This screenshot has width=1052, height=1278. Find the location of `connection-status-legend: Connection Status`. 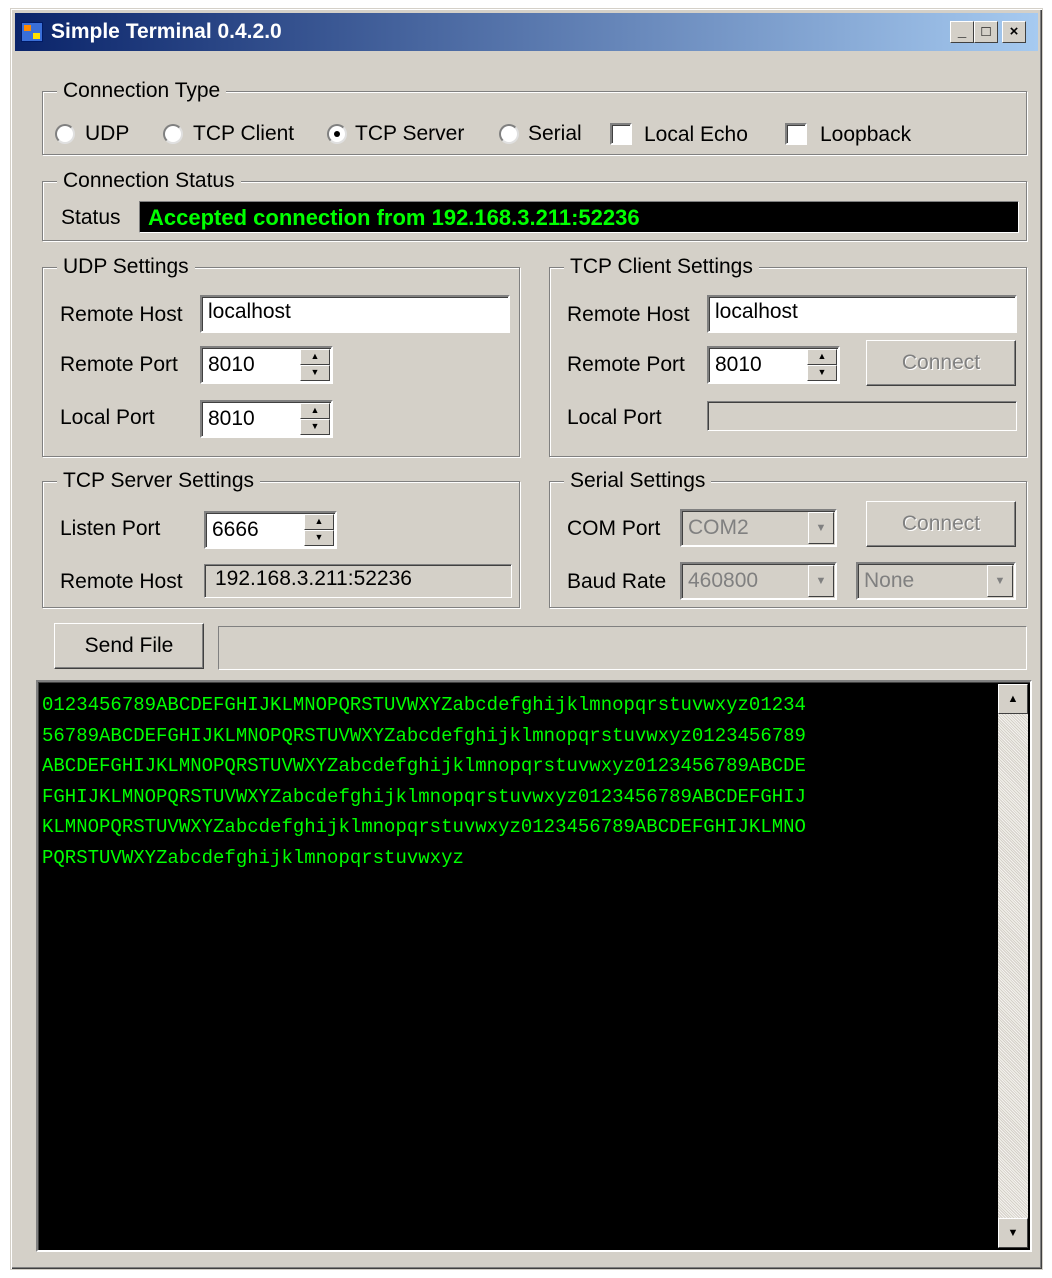

connection-status-legend: Connection Status is located at coordinates (149, 181).